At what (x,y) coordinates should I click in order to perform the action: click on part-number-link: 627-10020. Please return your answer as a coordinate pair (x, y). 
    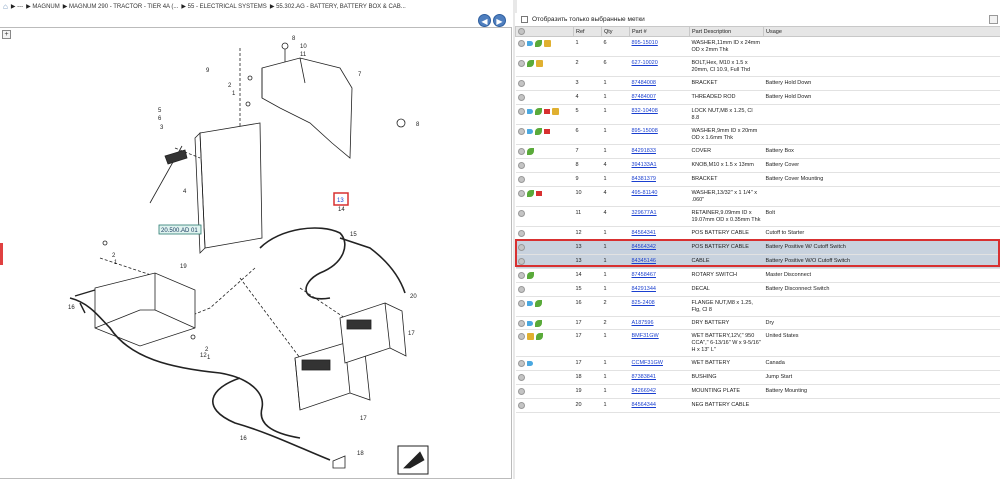
    Looking at the image, I should click on (645, 63).